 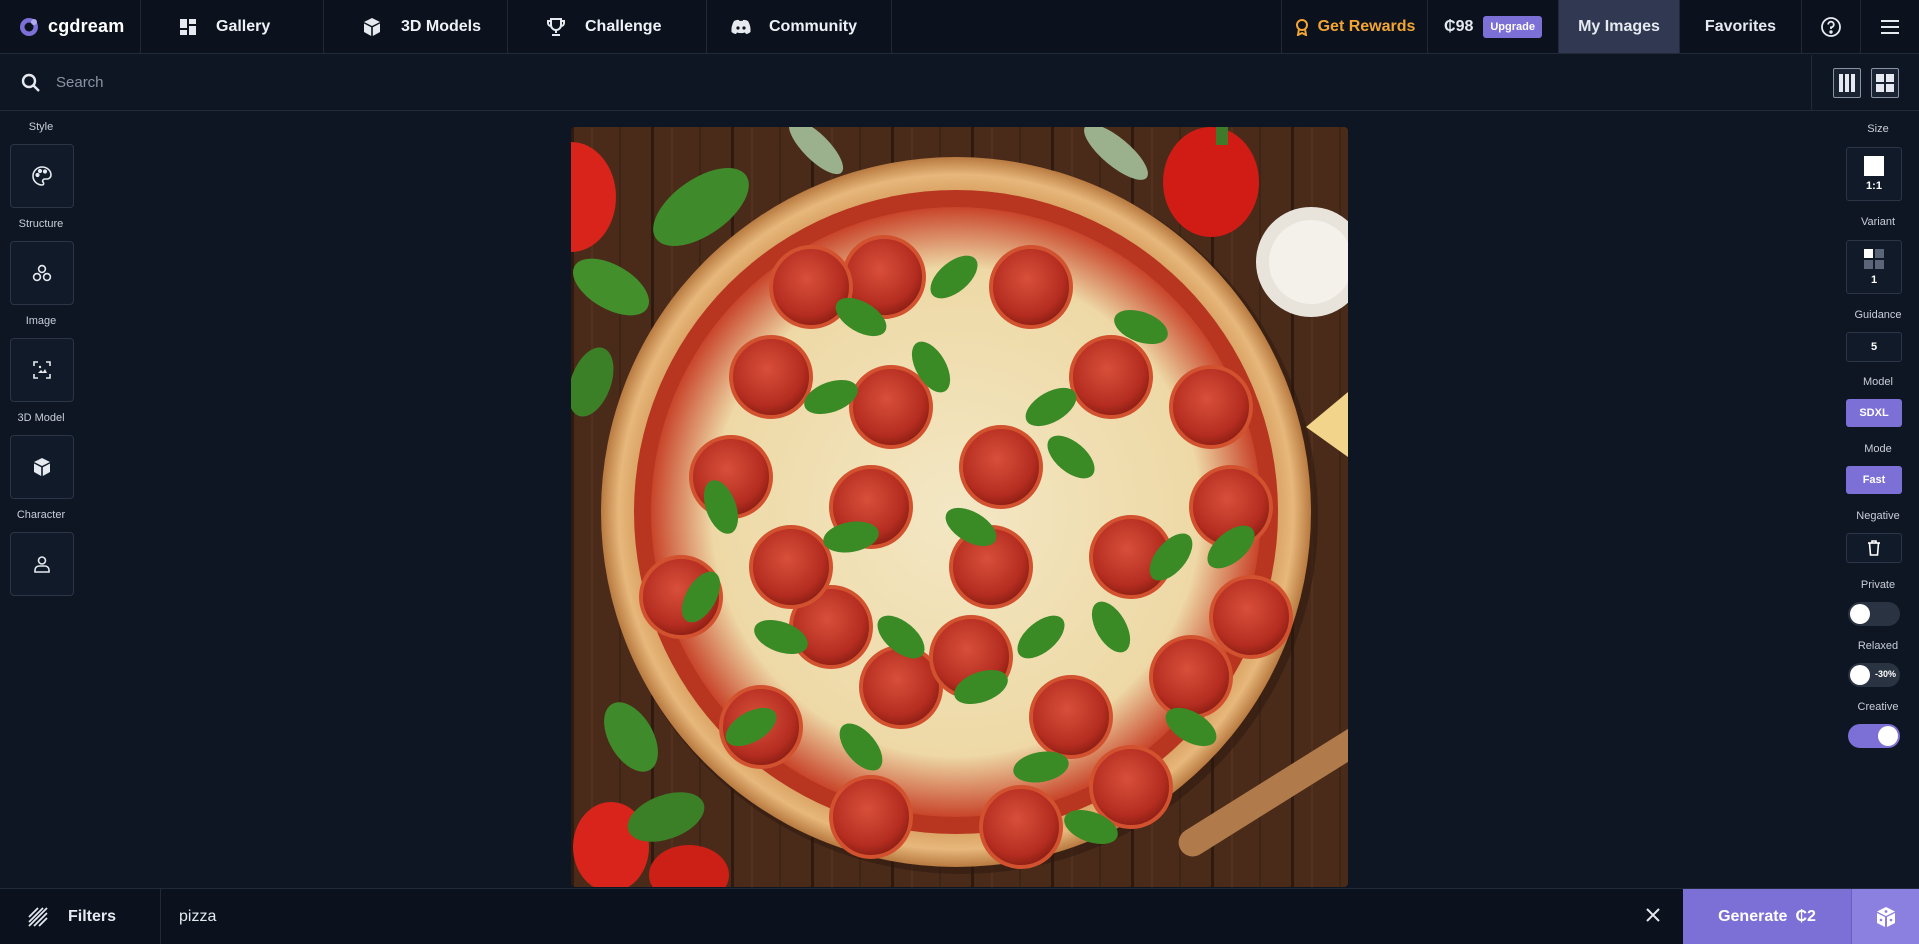 I want to click on menu-button, so click(x=1890, y=26).